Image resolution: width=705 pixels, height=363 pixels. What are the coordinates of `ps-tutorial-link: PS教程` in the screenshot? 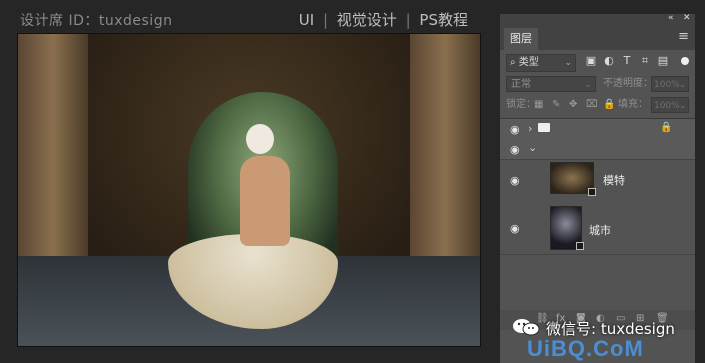 It's located at (443, 20).